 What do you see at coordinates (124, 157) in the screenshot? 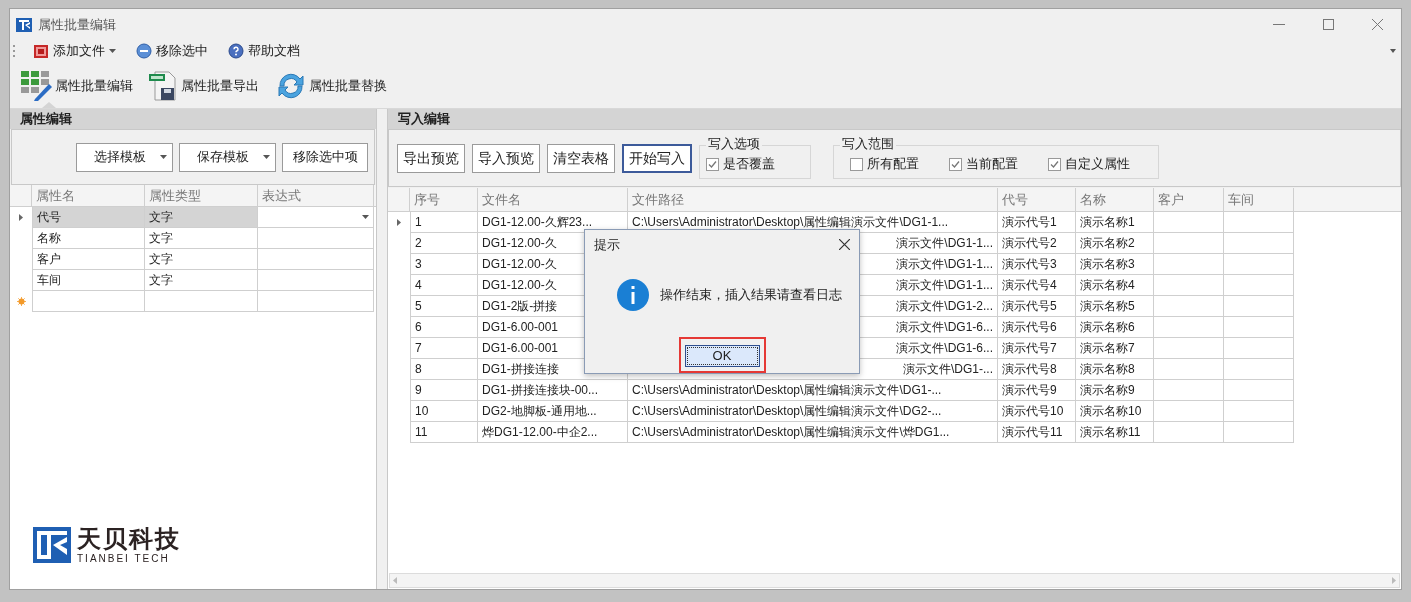
I see `dropdown-button: 选择模板` at bounding box center [124, 157].